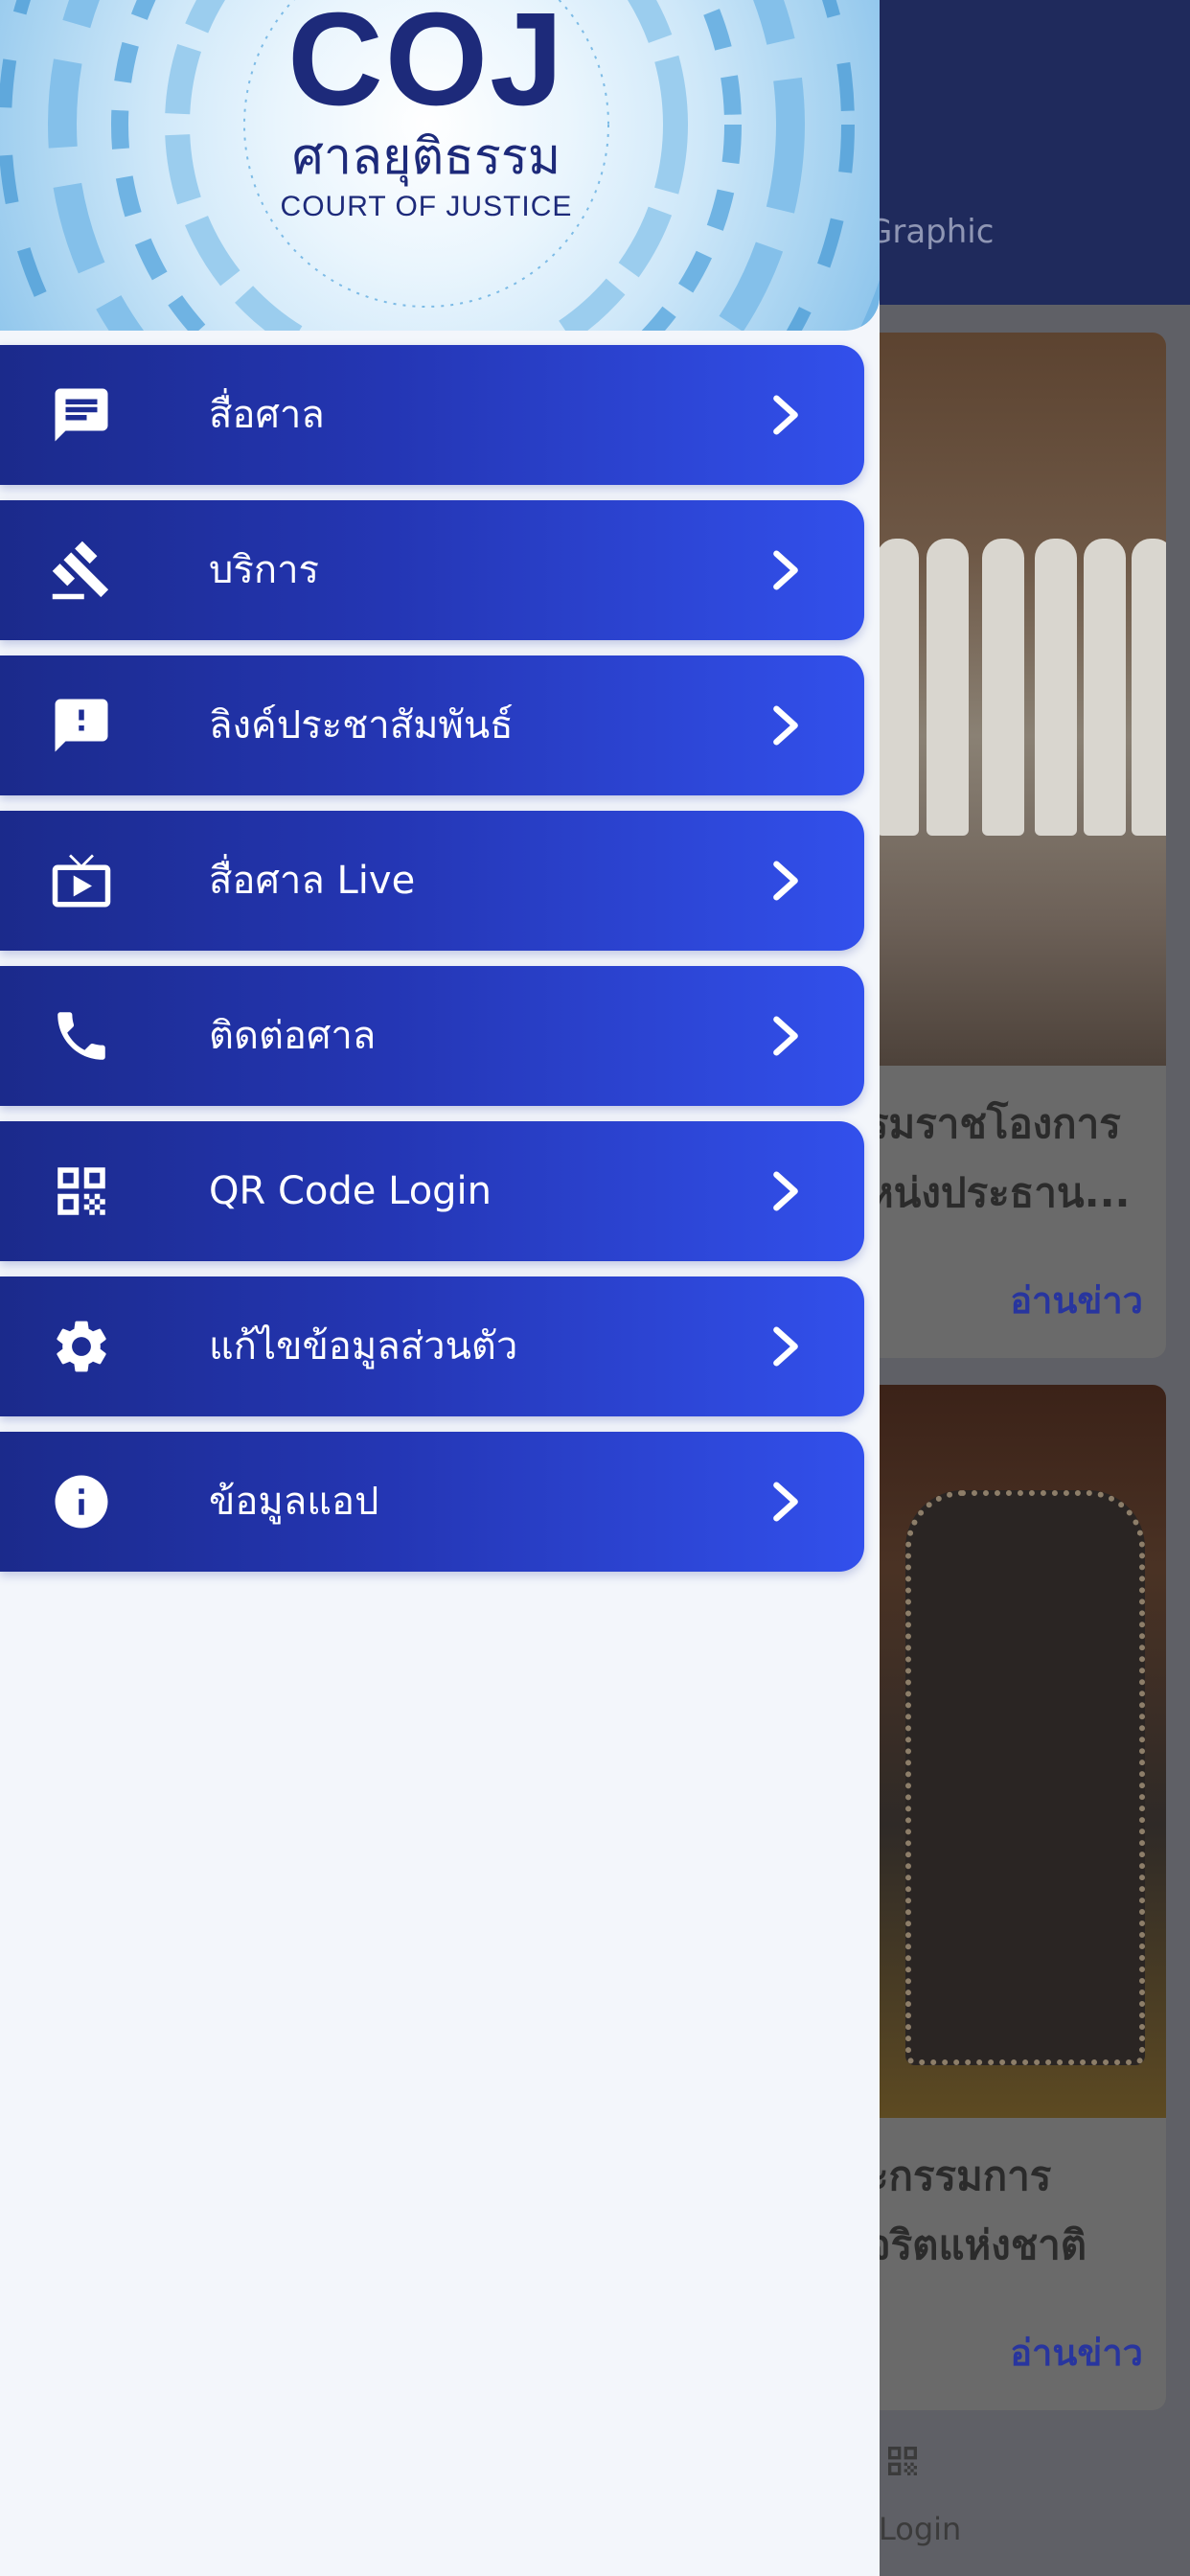 The width and height of the screenshot is (1190, 2576). What do you see at coordinates (426, 157) in the screenshot?
I see `logo-thai-name: ศาลยุติธรรม` at bounding box center [426, 157].